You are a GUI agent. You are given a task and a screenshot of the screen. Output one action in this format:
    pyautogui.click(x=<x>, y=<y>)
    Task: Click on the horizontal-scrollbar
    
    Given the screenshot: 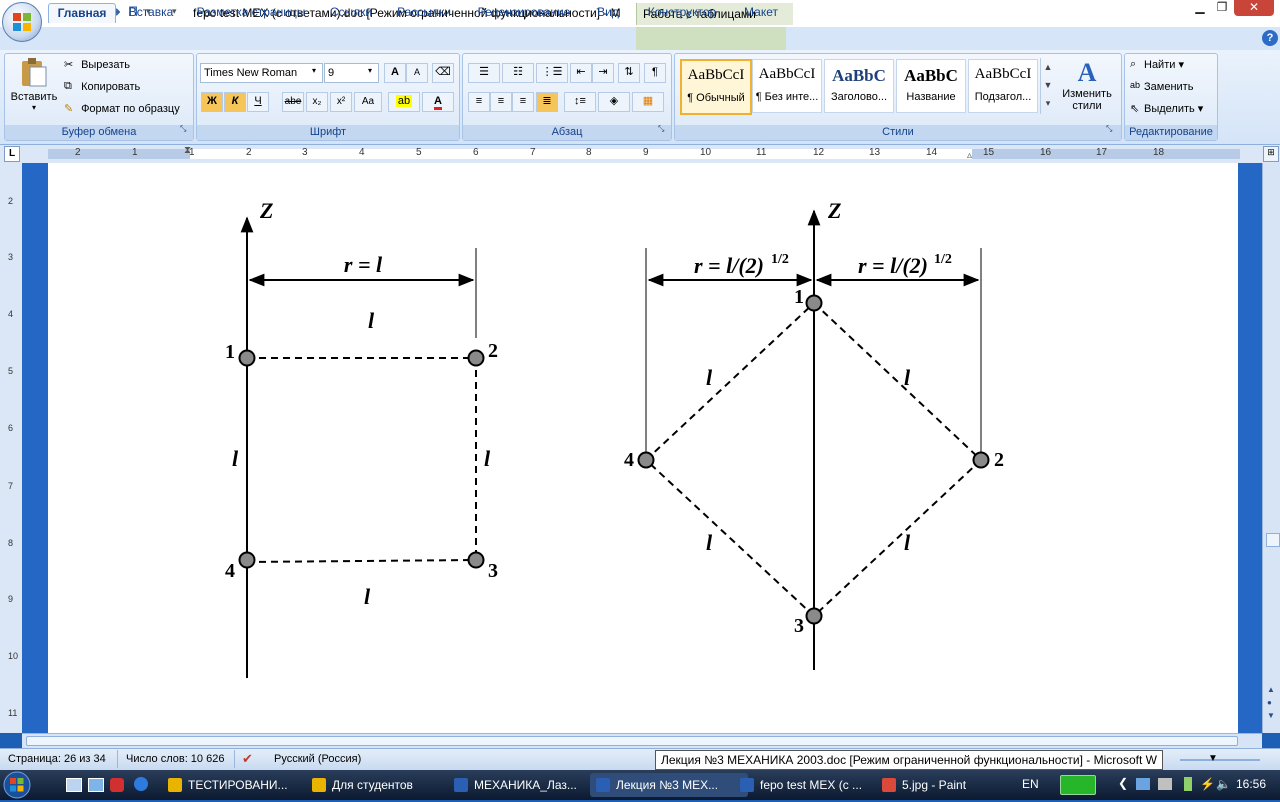 What is the action you would take?
    pyautogui.click(x=642, y=740)
    